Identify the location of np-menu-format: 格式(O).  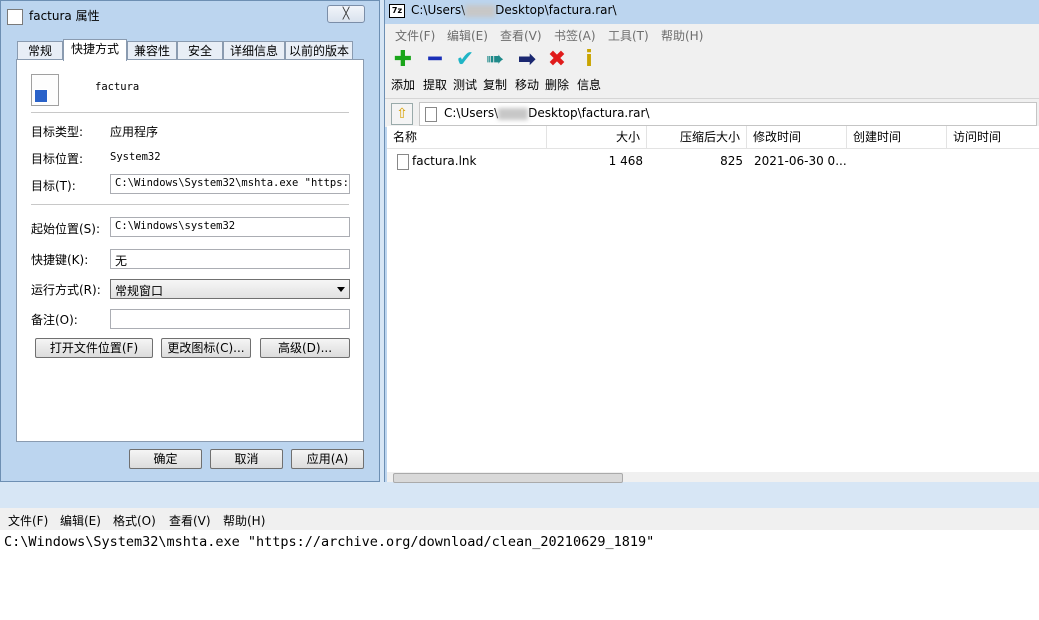
(134, 520).